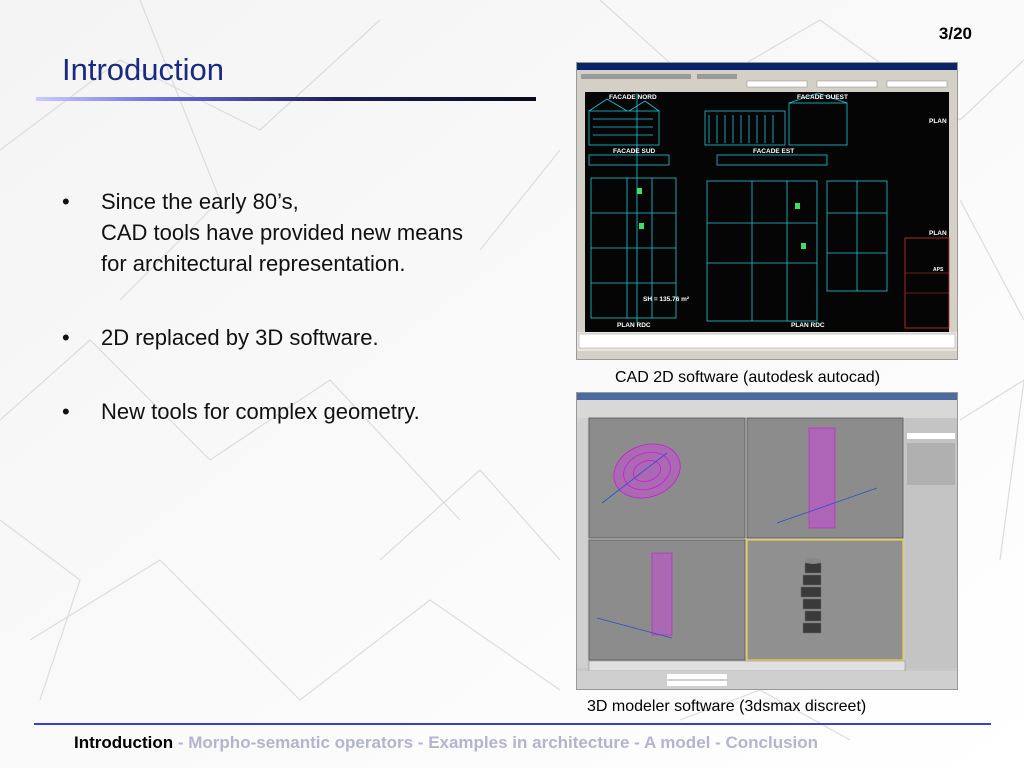  What do you see at coordinates (240, 337) in the screenshot?
I see `bullet-line: 2D replaced by 3D software.` at bounding box center [240, 337].